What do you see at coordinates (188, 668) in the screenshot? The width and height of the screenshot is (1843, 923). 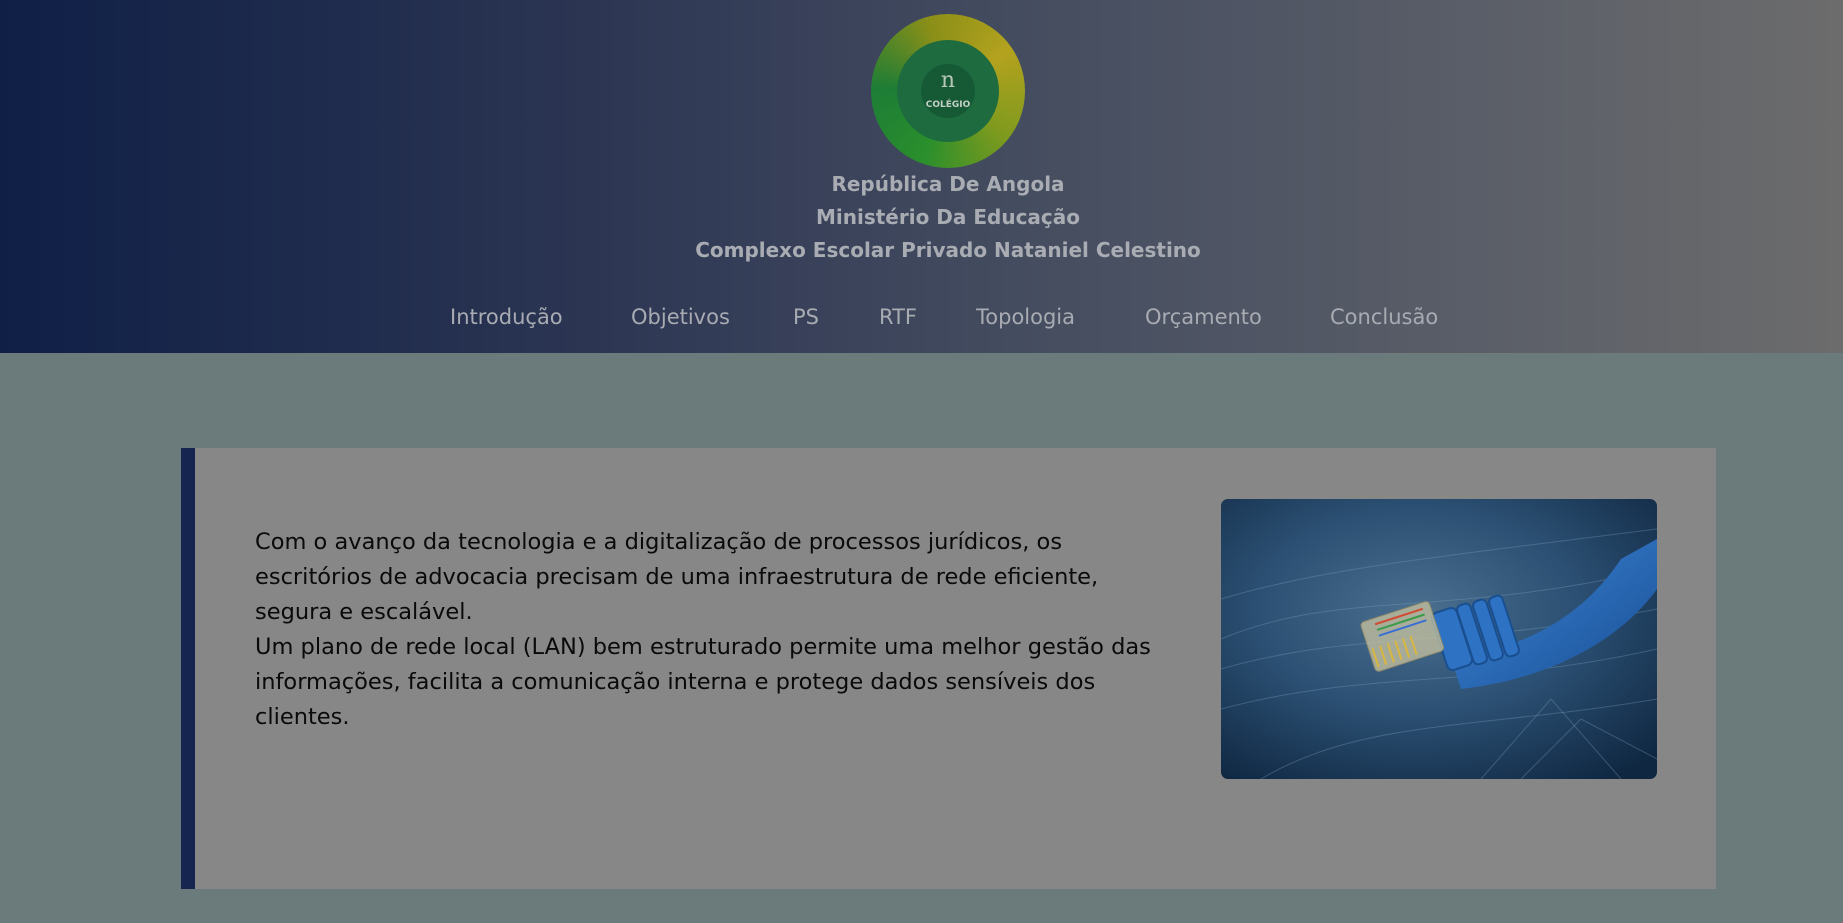 I see `card-accent-bar` at bounding box center [188, 668].